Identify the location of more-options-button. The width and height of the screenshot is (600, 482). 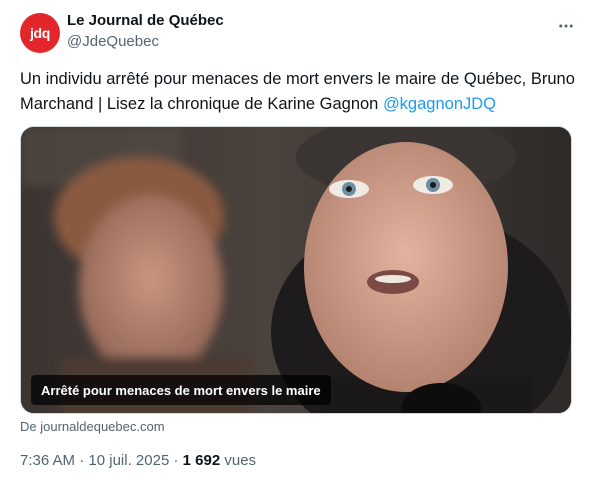
(566, 26).